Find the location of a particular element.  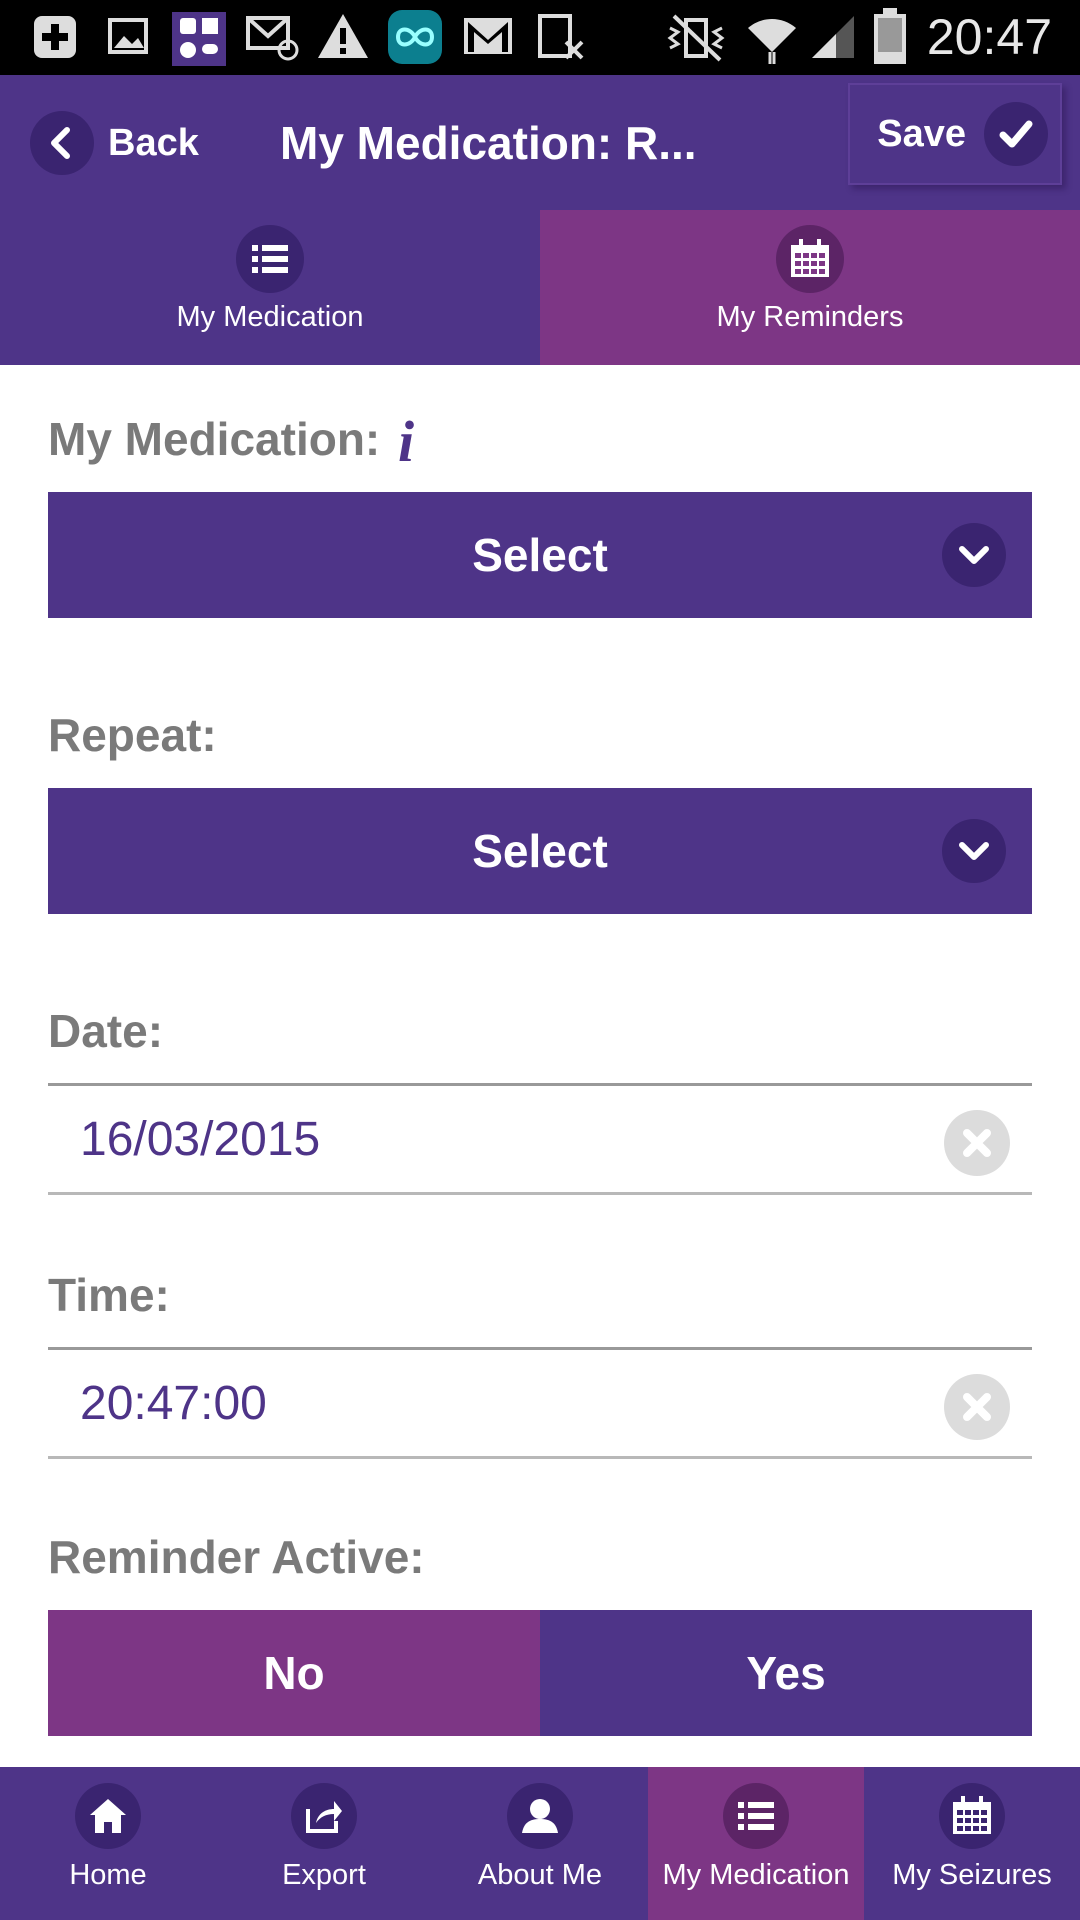

nav-label: My Medication is located at coordinates (756, 1875).